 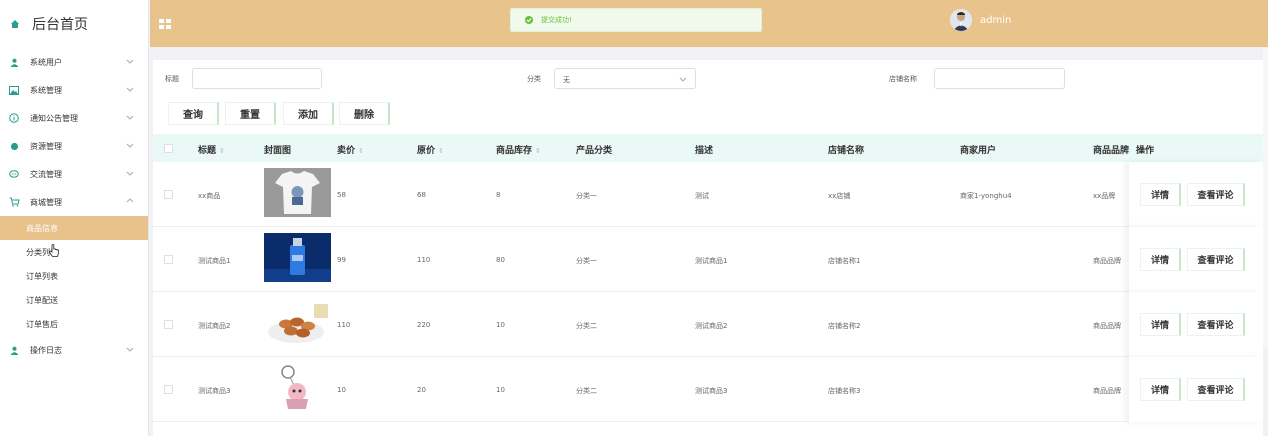 What do you see at coordinates (15, 24) in the screenshot?
I see `home-icon` at bounding box center [15, 24].